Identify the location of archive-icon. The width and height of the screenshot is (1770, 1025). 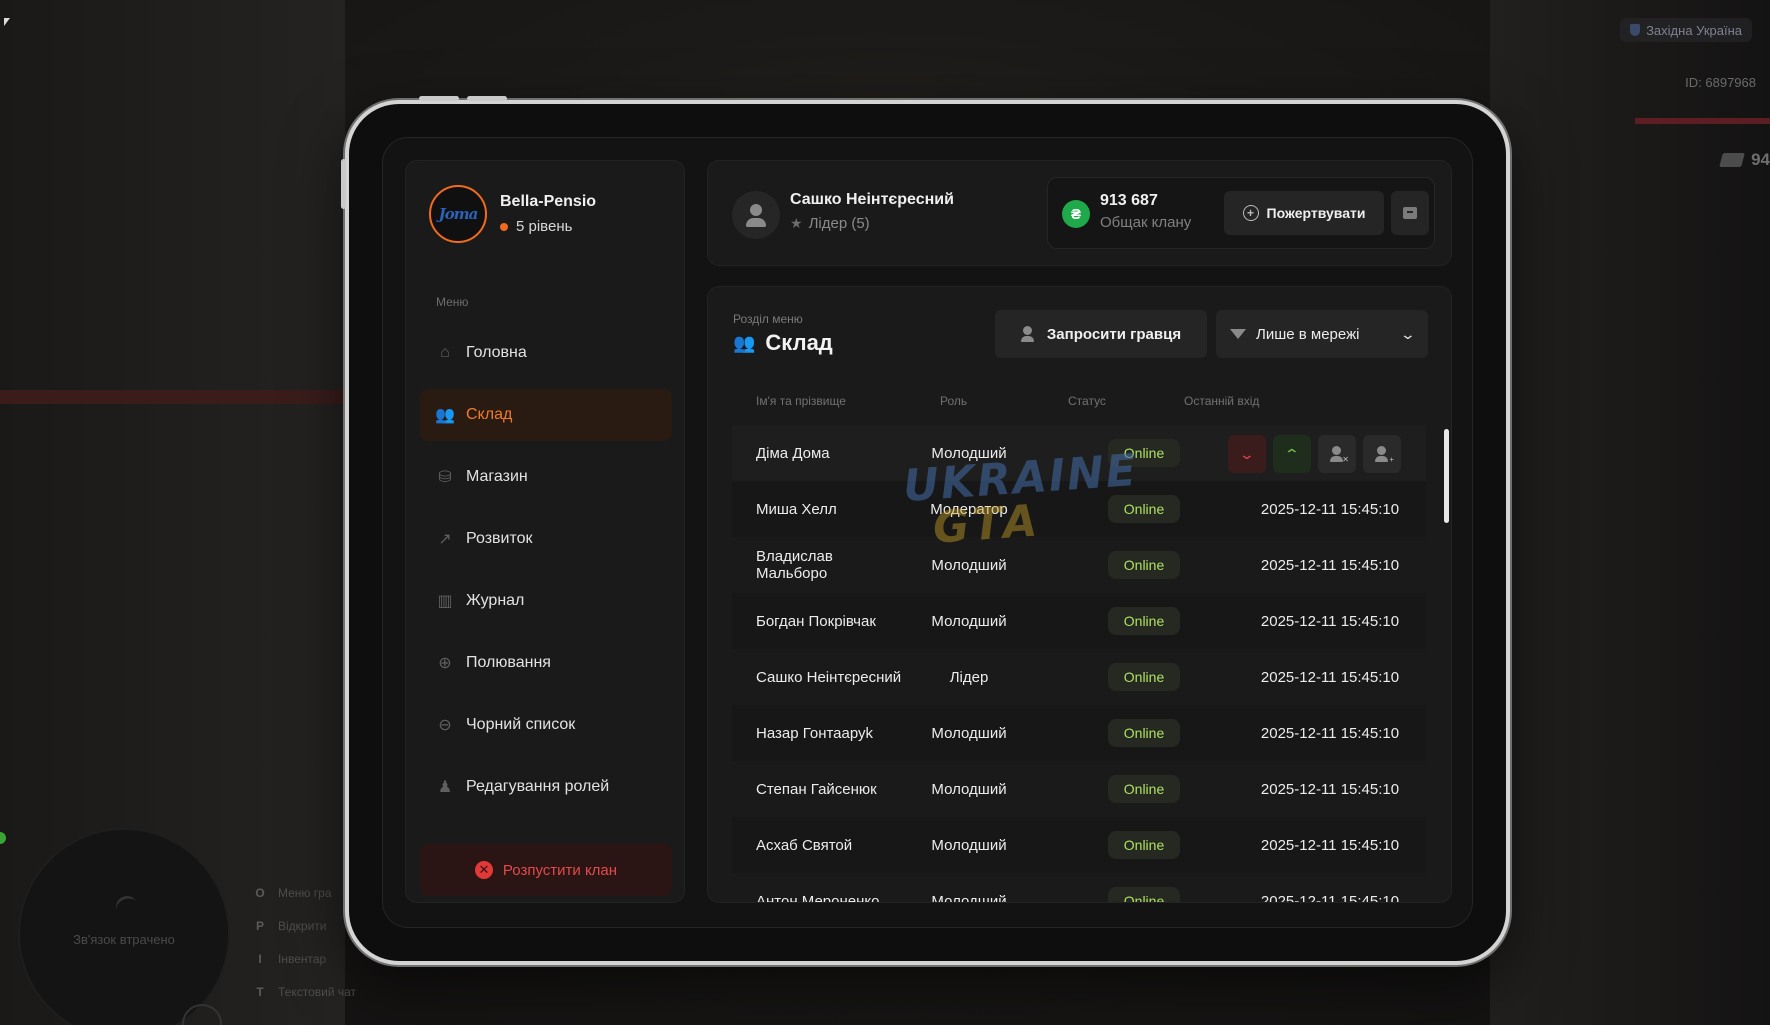
(1410, 213).